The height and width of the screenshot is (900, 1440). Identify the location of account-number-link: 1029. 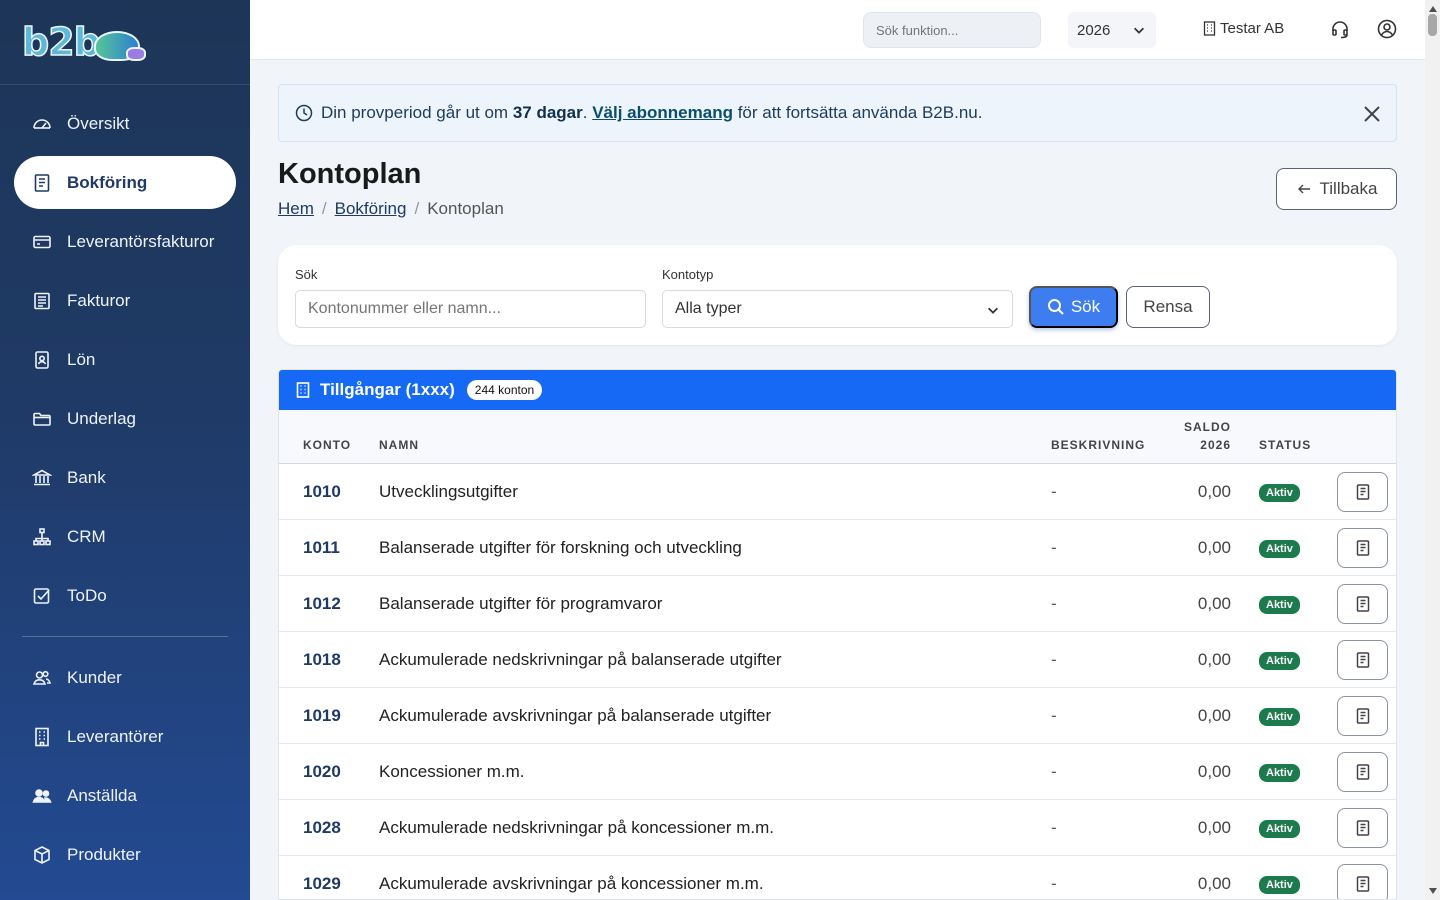
(322, 884).